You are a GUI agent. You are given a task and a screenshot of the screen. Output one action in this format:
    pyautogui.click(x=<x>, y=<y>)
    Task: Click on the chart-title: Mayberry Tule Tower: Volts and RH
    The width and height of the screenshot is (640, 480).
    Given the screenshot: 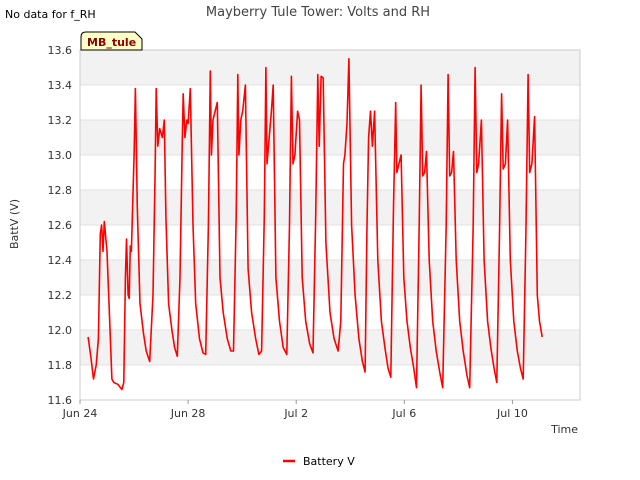 What is the action you would take?
    pyautogui.click(x=318, y=12)
    